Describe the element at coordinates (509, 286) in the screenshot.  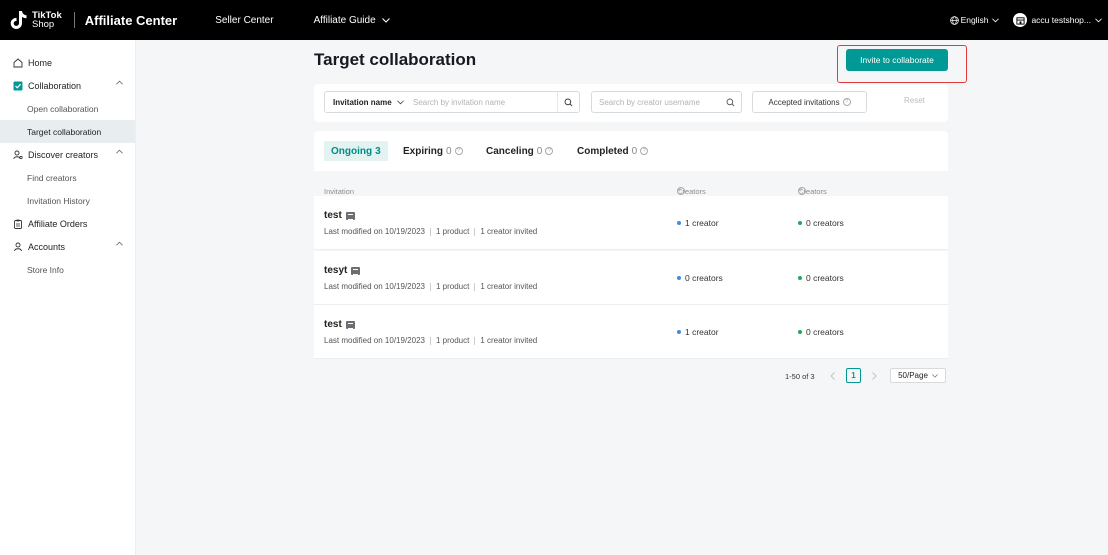
I see `invited-count: 1 creator invited` at that location.